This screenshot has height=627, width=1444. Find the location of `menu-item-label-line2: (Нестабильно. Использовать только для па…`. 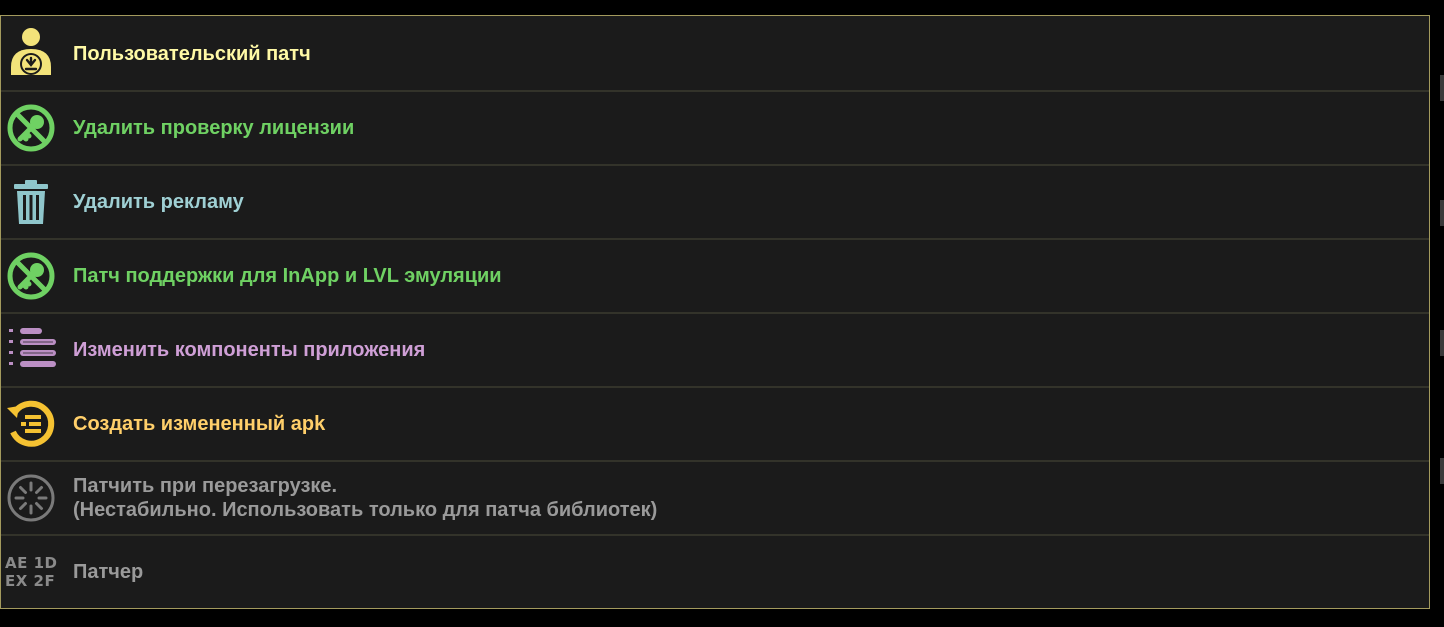

menu-item-label-line2: (Нестабильно. Использовать только для па… is located at coordinates (365, 510).